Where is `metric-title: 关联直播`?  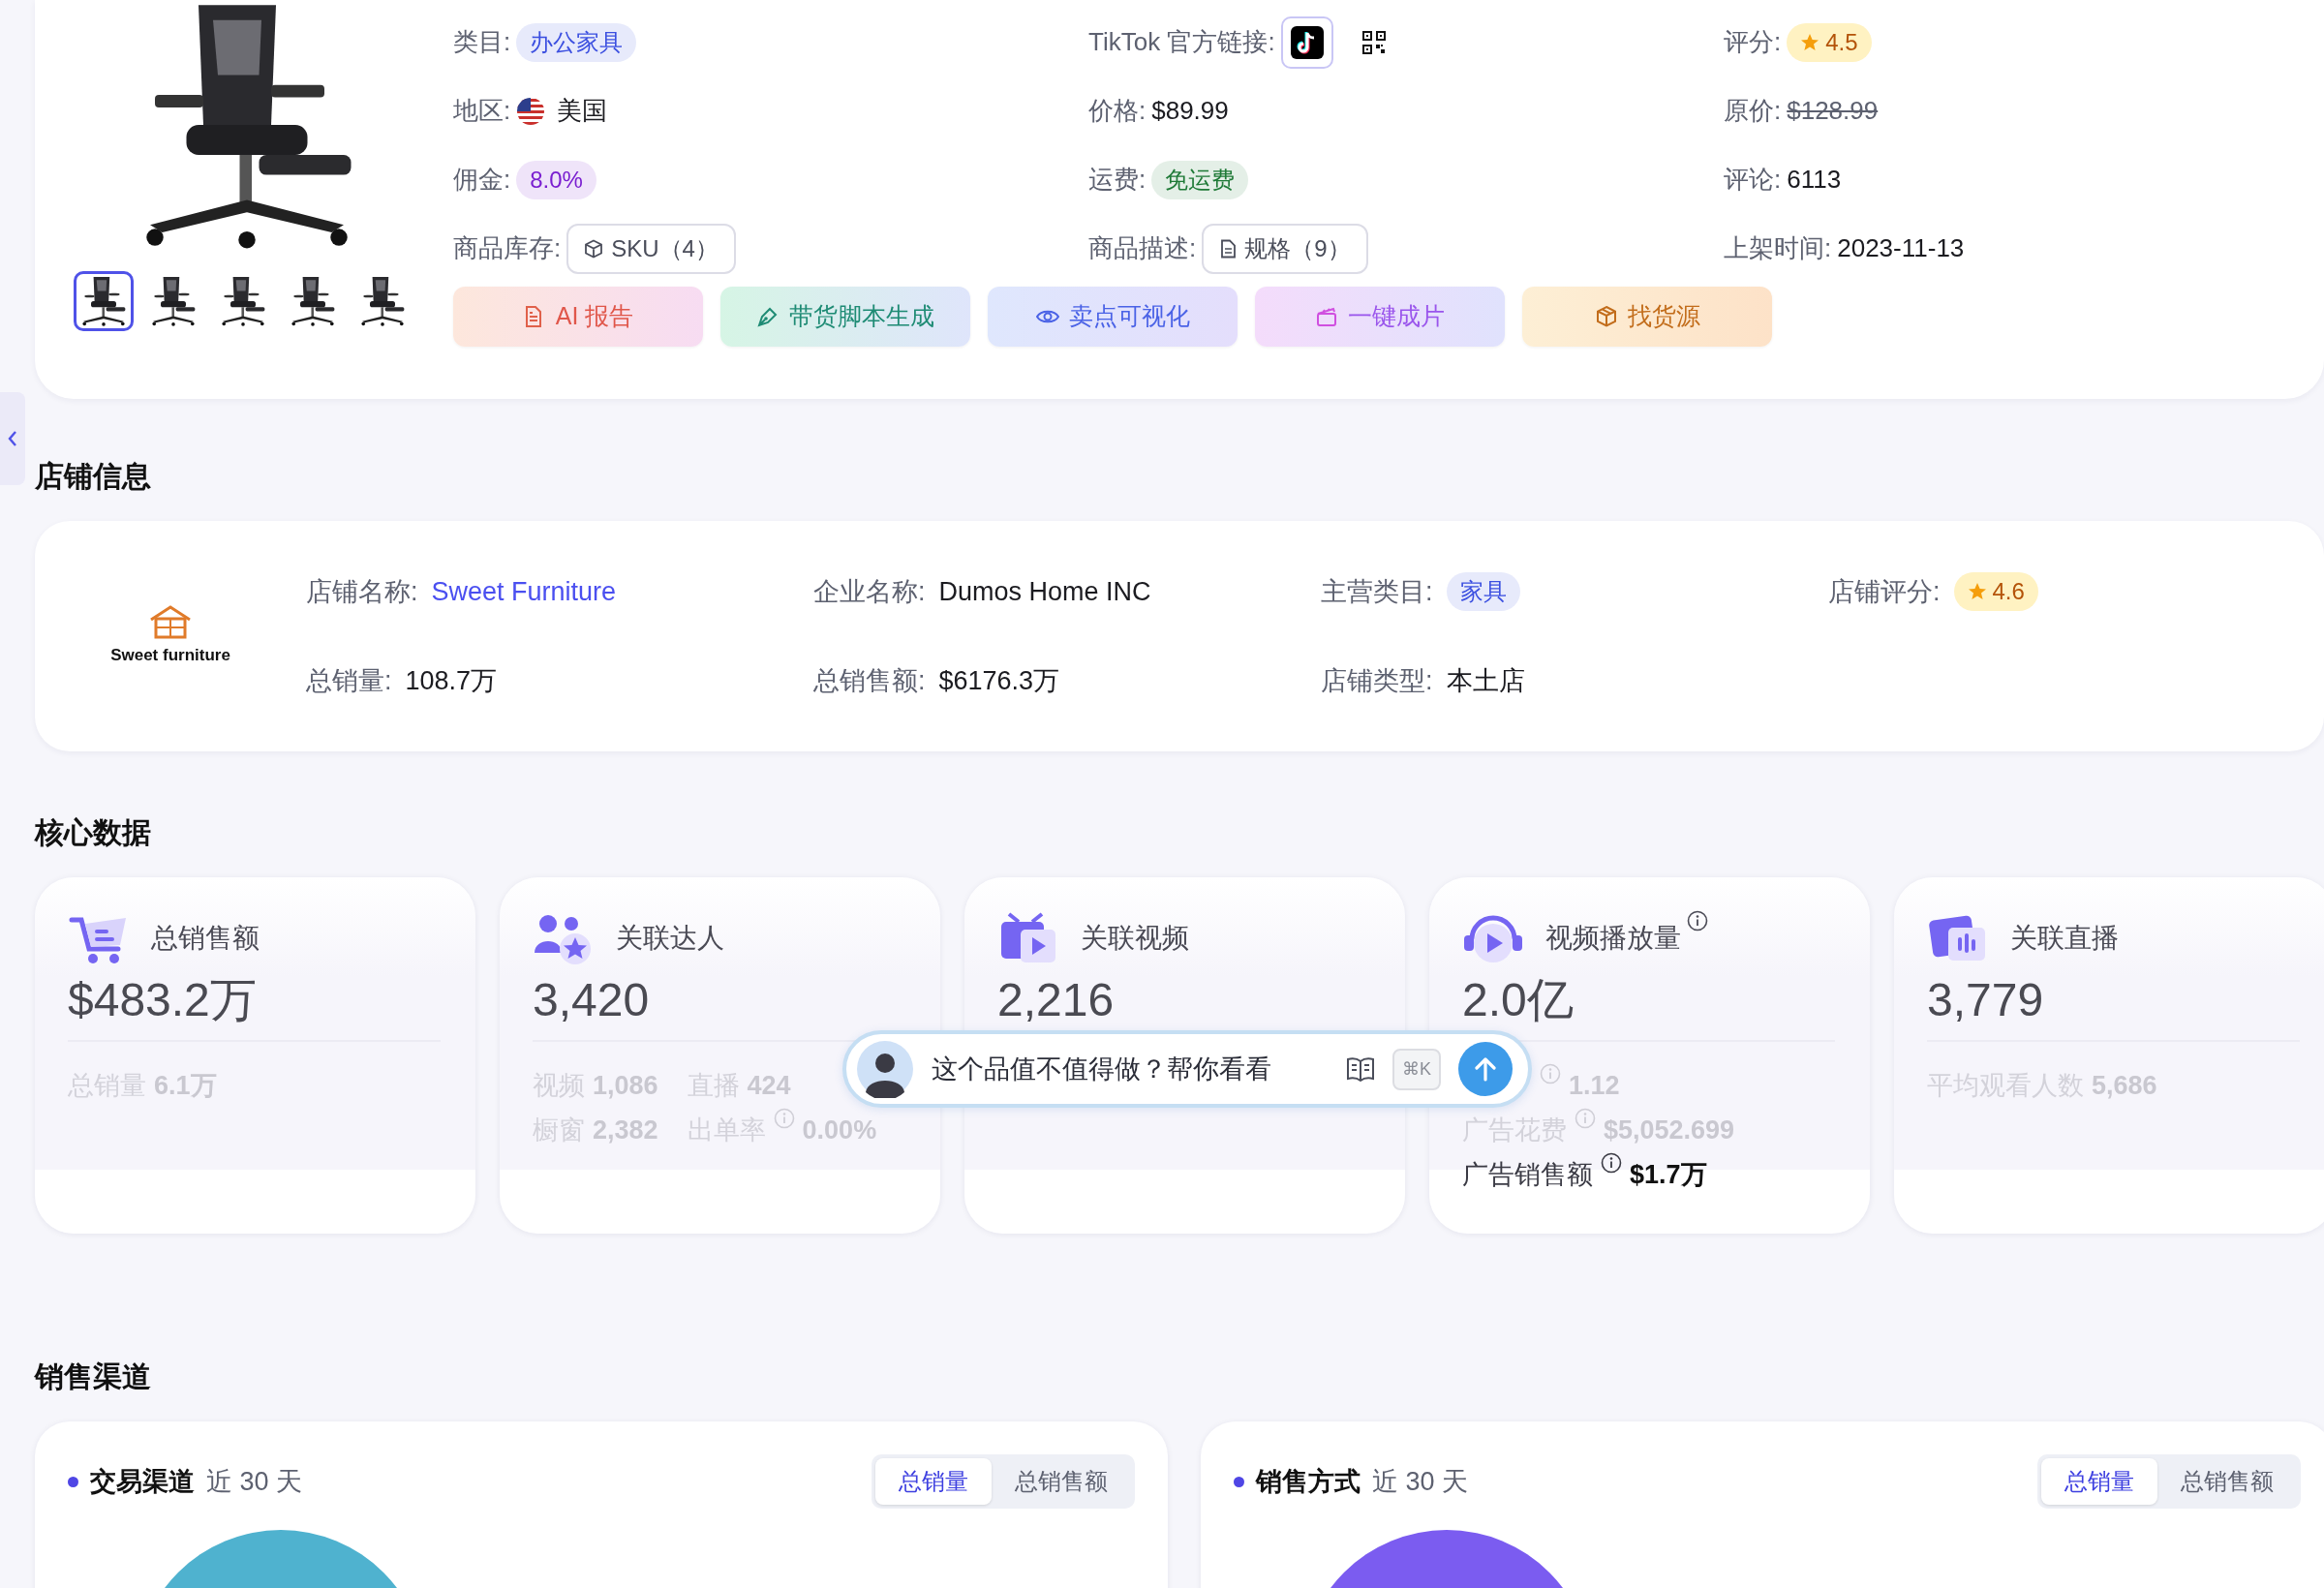
metric-title: 关联直播 is located at coordinates (2065, 938).